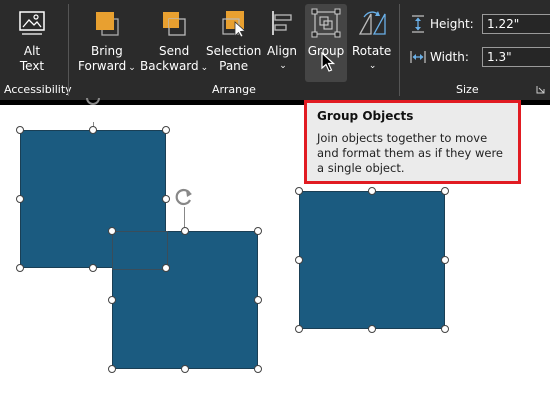 This screenshot has width=550, height=401. Describe the element at coordinates (328, 62) in the screenshot. I see `cursor-arrow-icon` at that location.